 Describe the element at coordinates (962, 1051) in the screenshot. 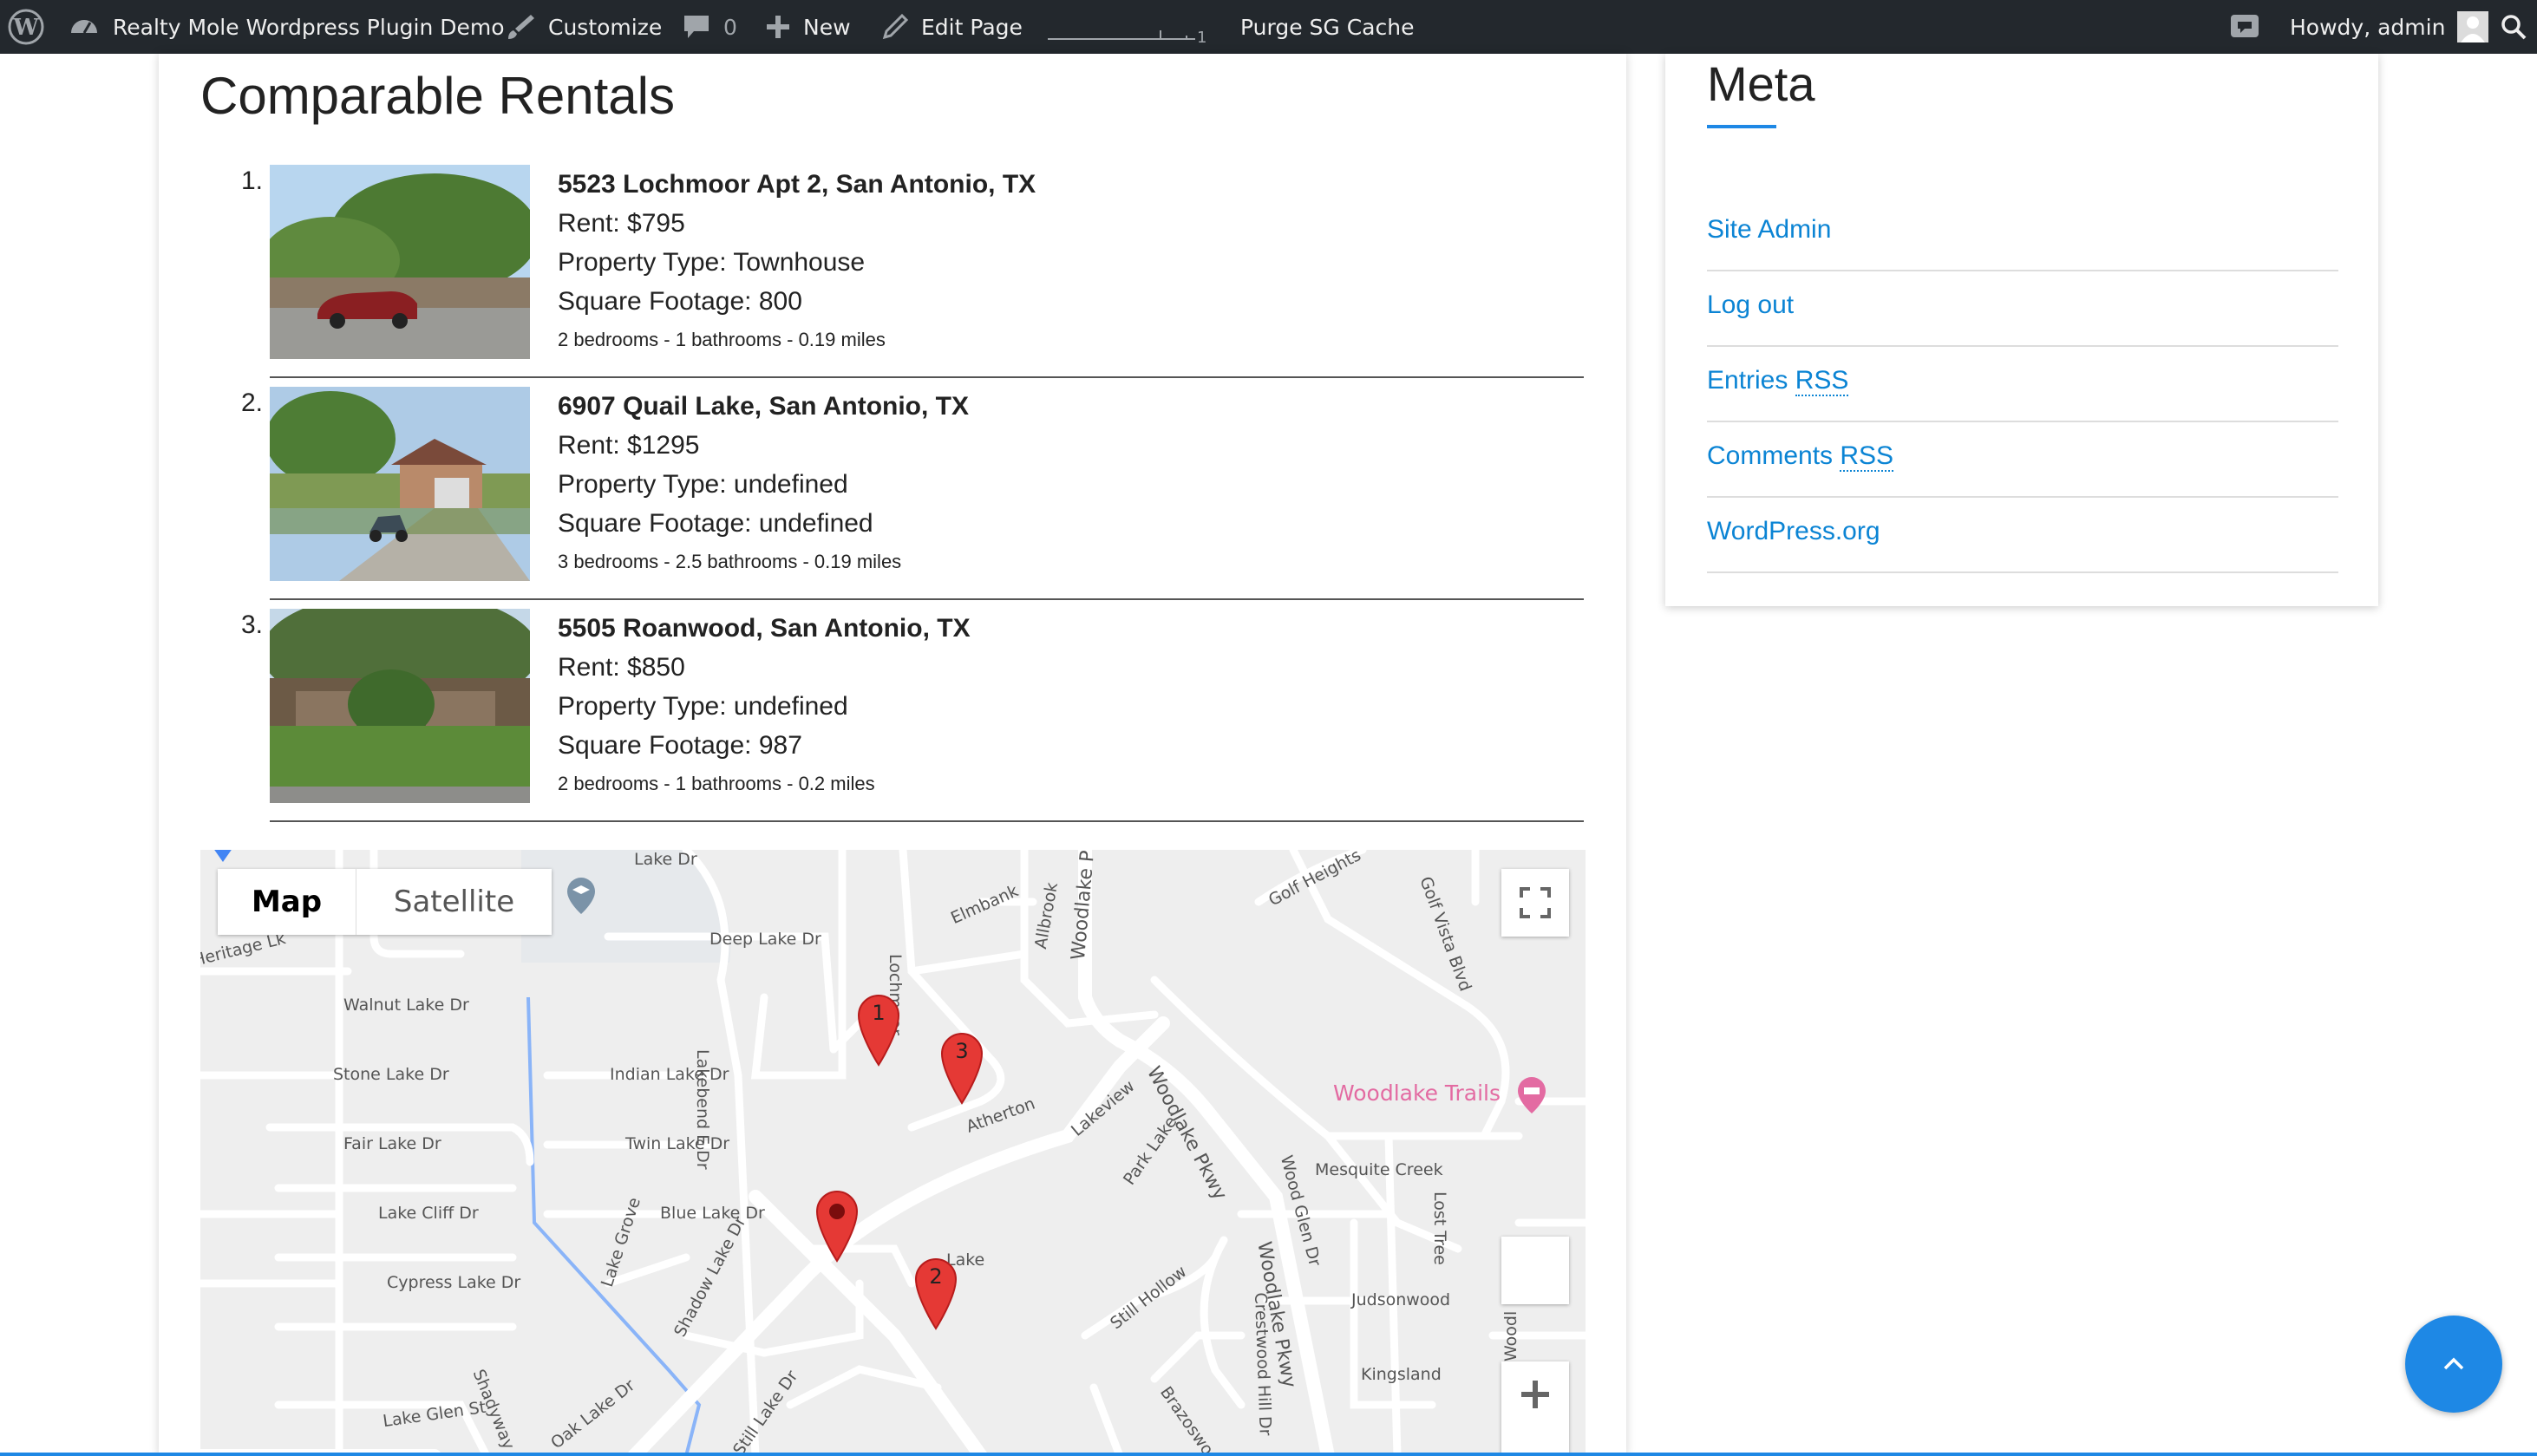

I see `marker-label: 3` at that location.